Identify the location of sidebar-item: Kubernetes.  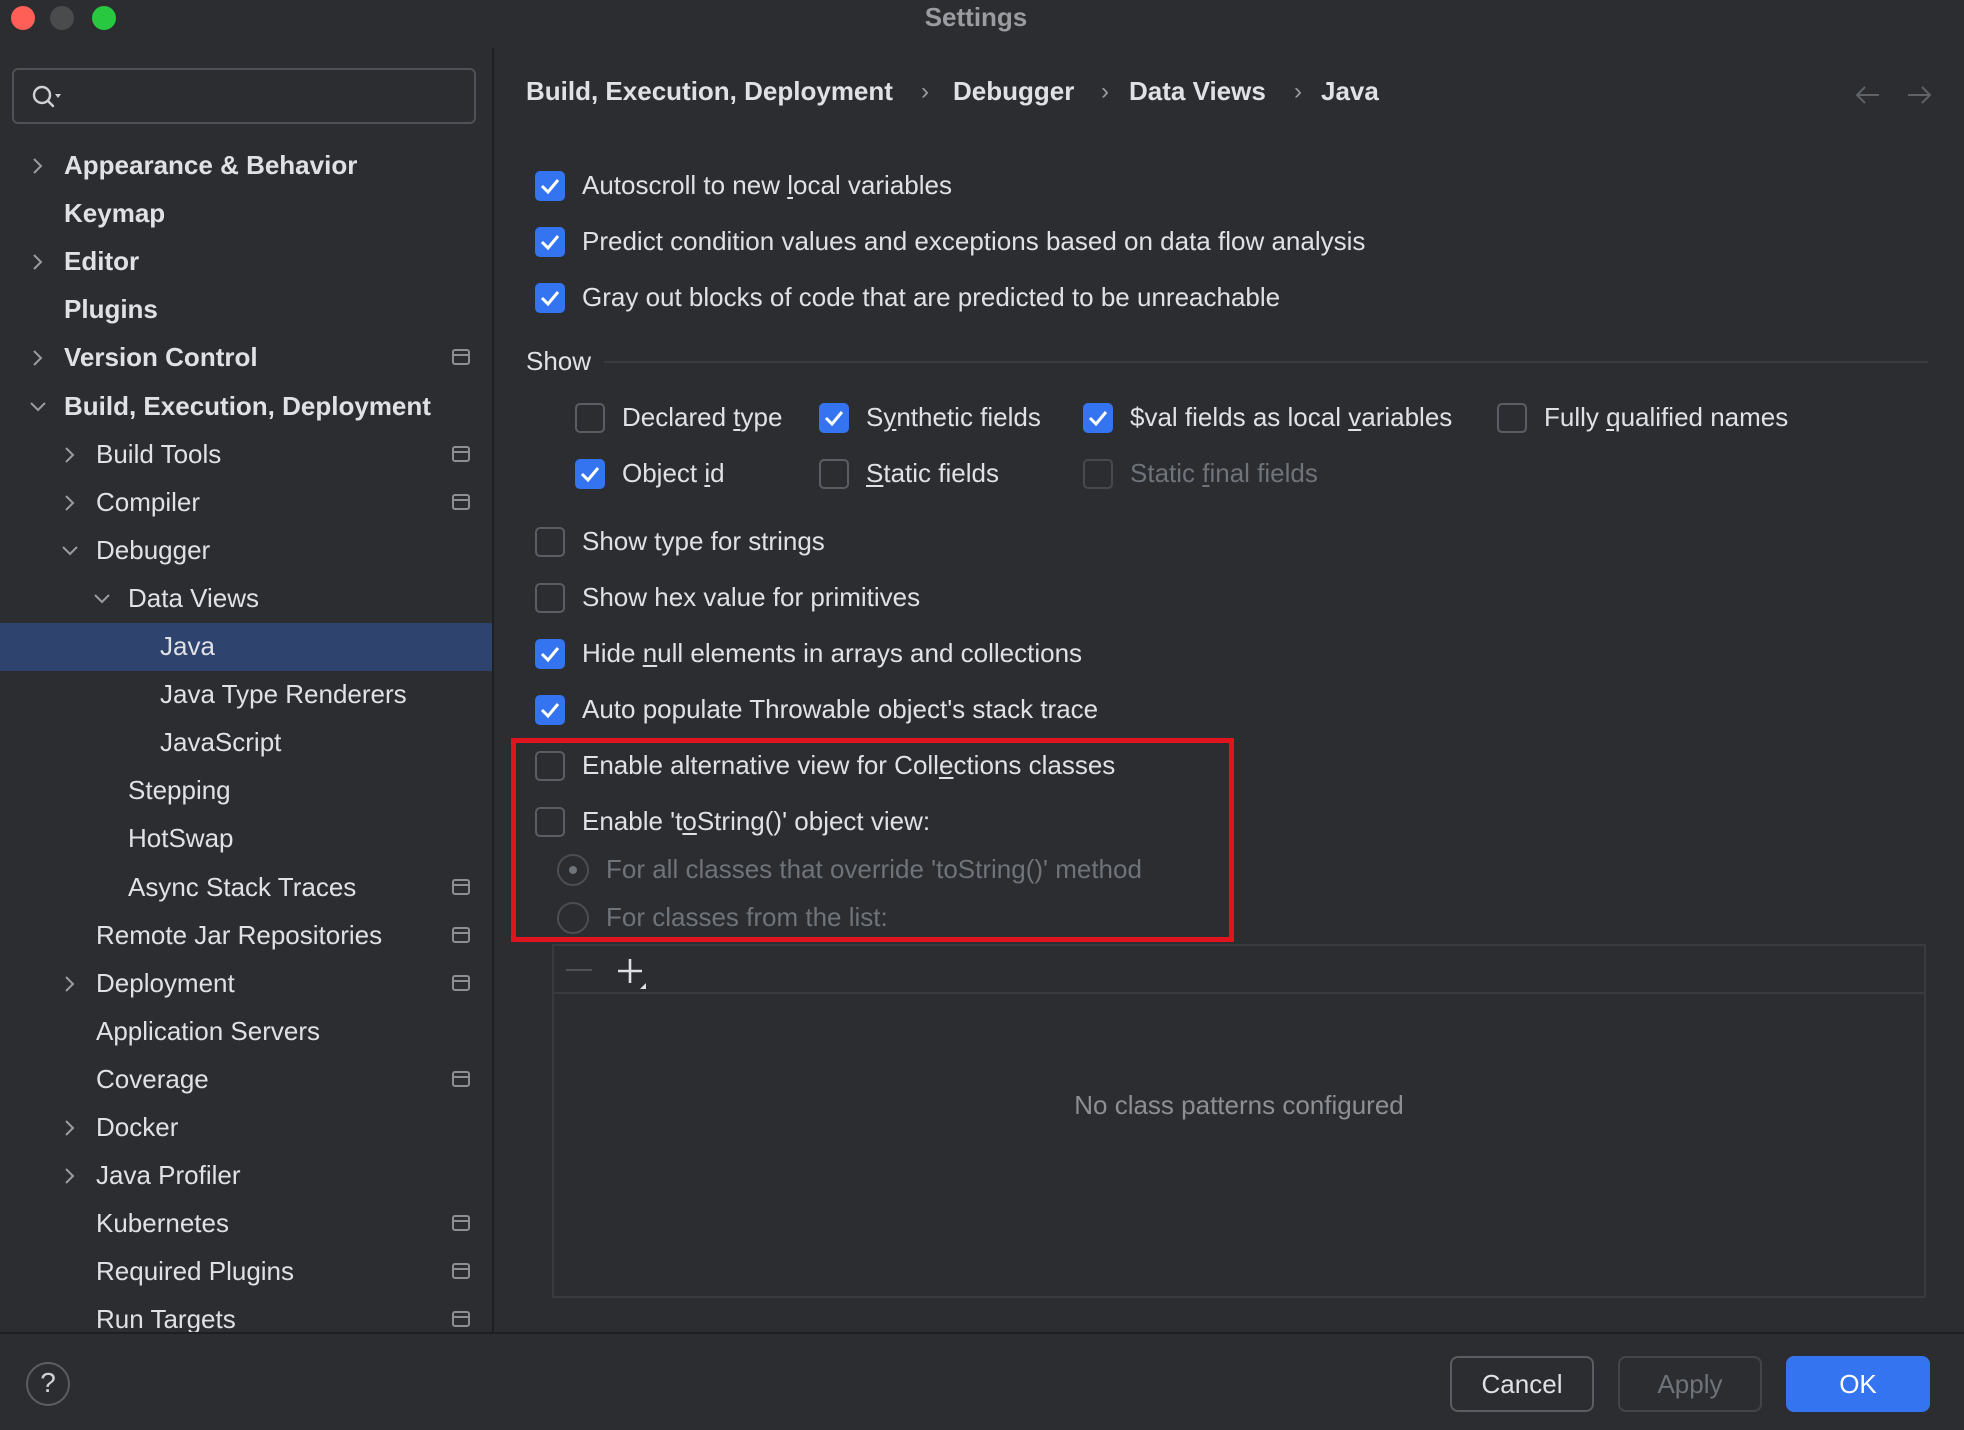
(246, 1224).